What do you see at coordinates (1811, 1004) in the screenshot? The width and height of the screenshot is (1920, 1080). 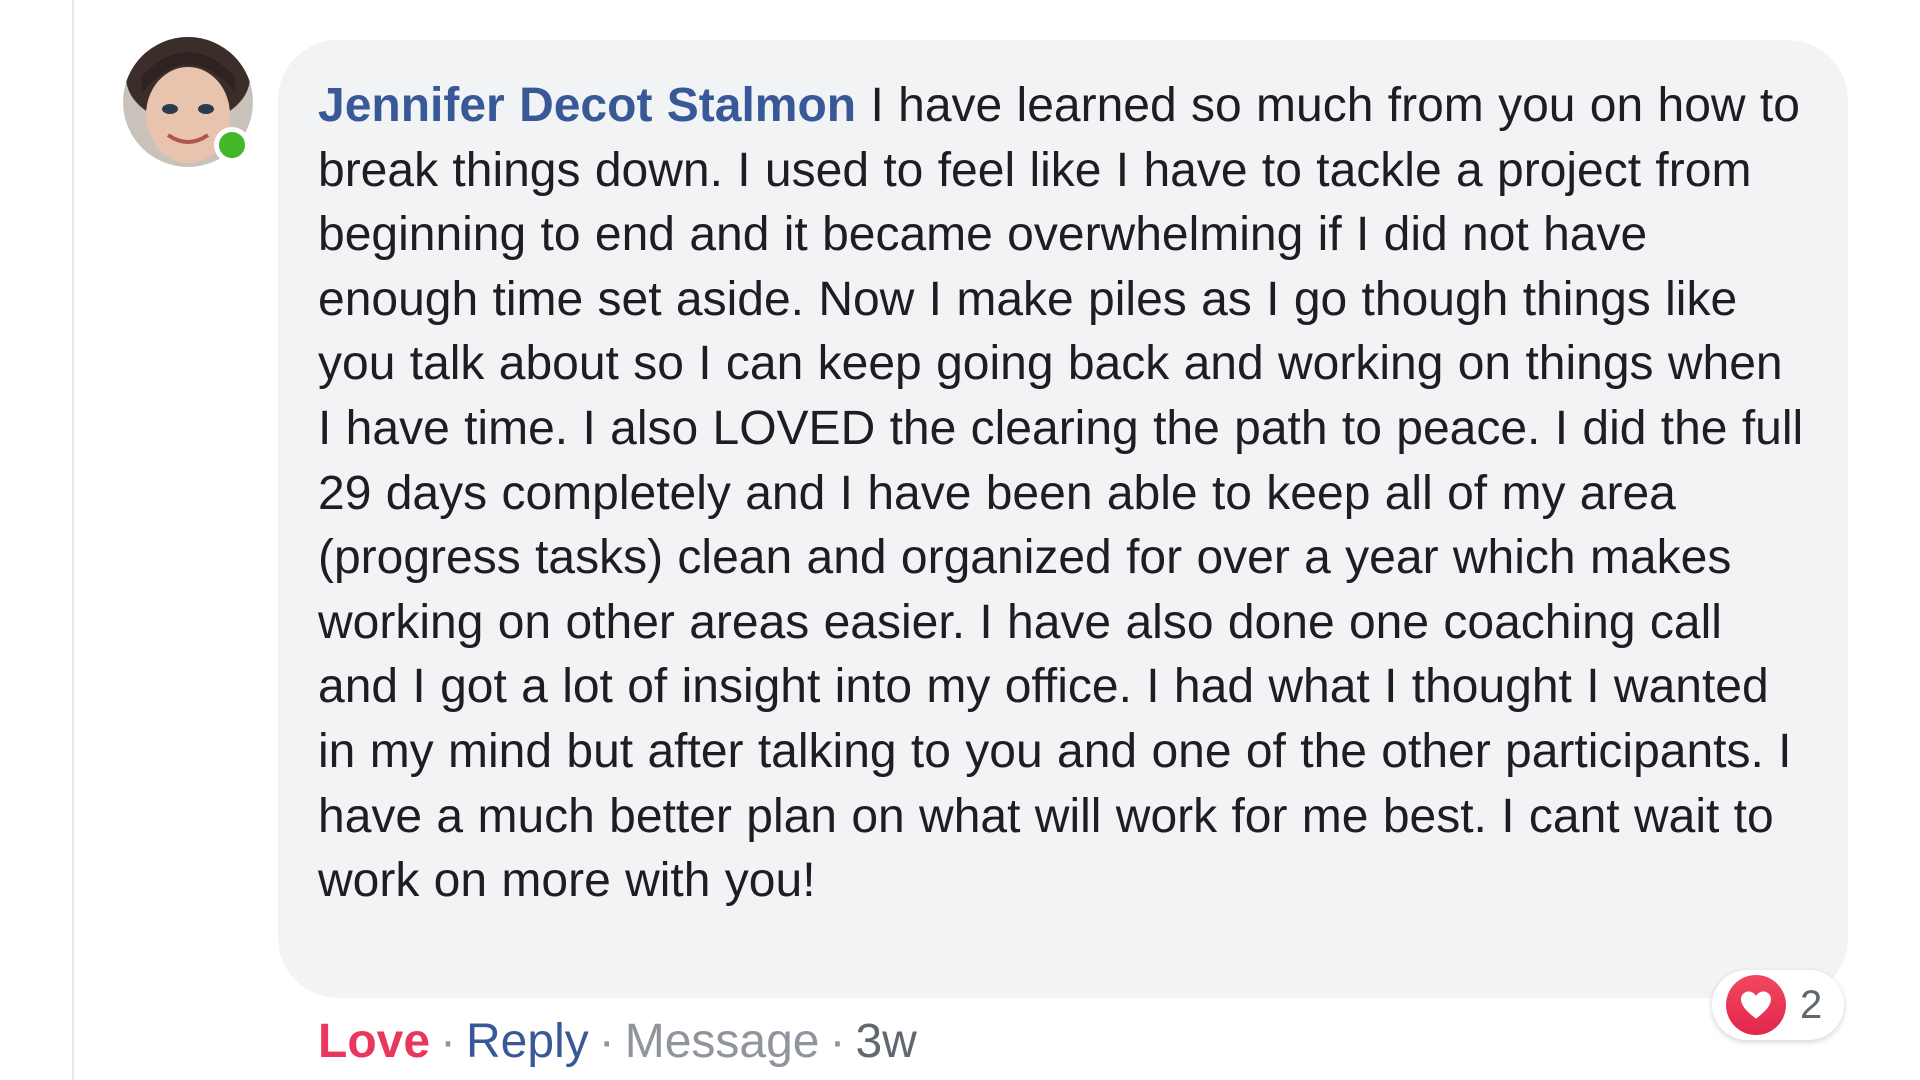 I see `reaction-count: 2` at bounding box center [1811, 1004].